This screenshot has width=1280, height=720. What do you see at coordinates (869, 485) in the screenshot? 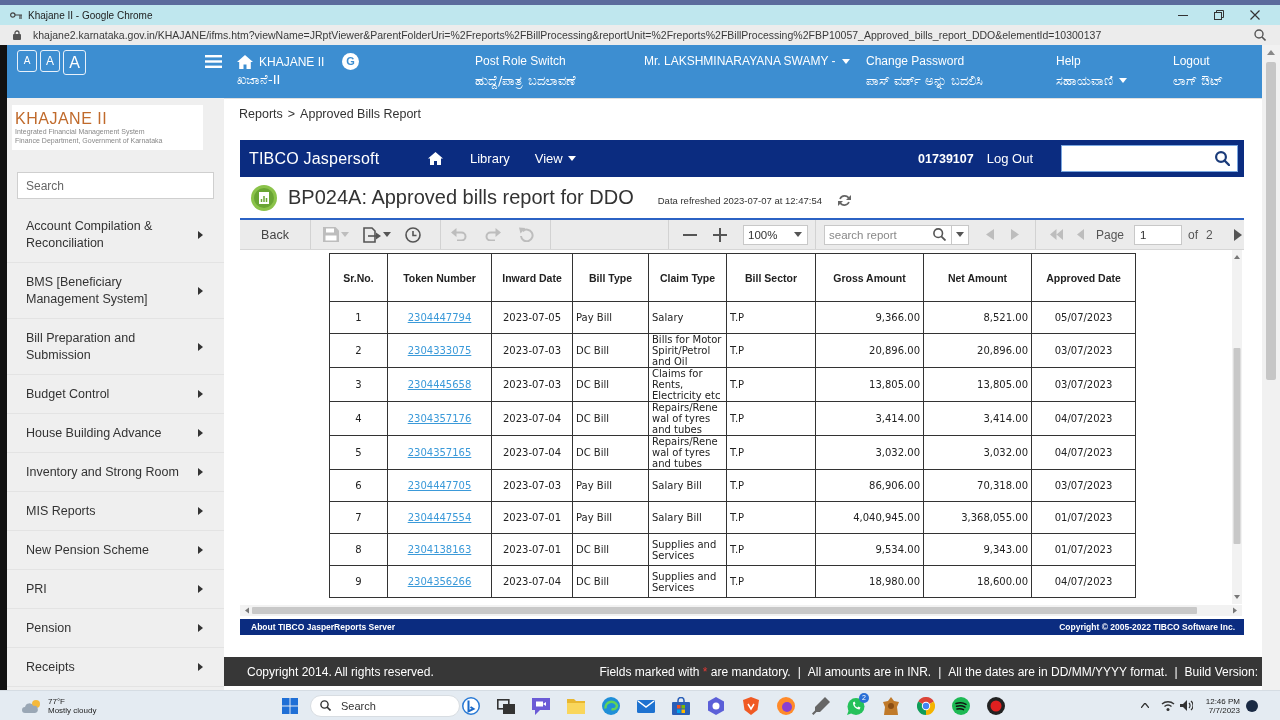
I see `table-cell: 86,906.00` at bounding box center [869, 485].